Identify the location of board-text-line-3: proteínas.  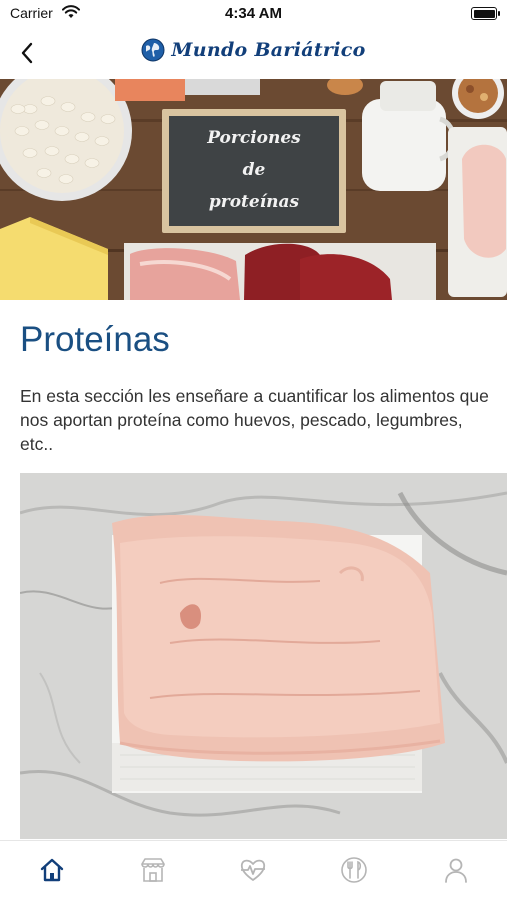
(254, 202).